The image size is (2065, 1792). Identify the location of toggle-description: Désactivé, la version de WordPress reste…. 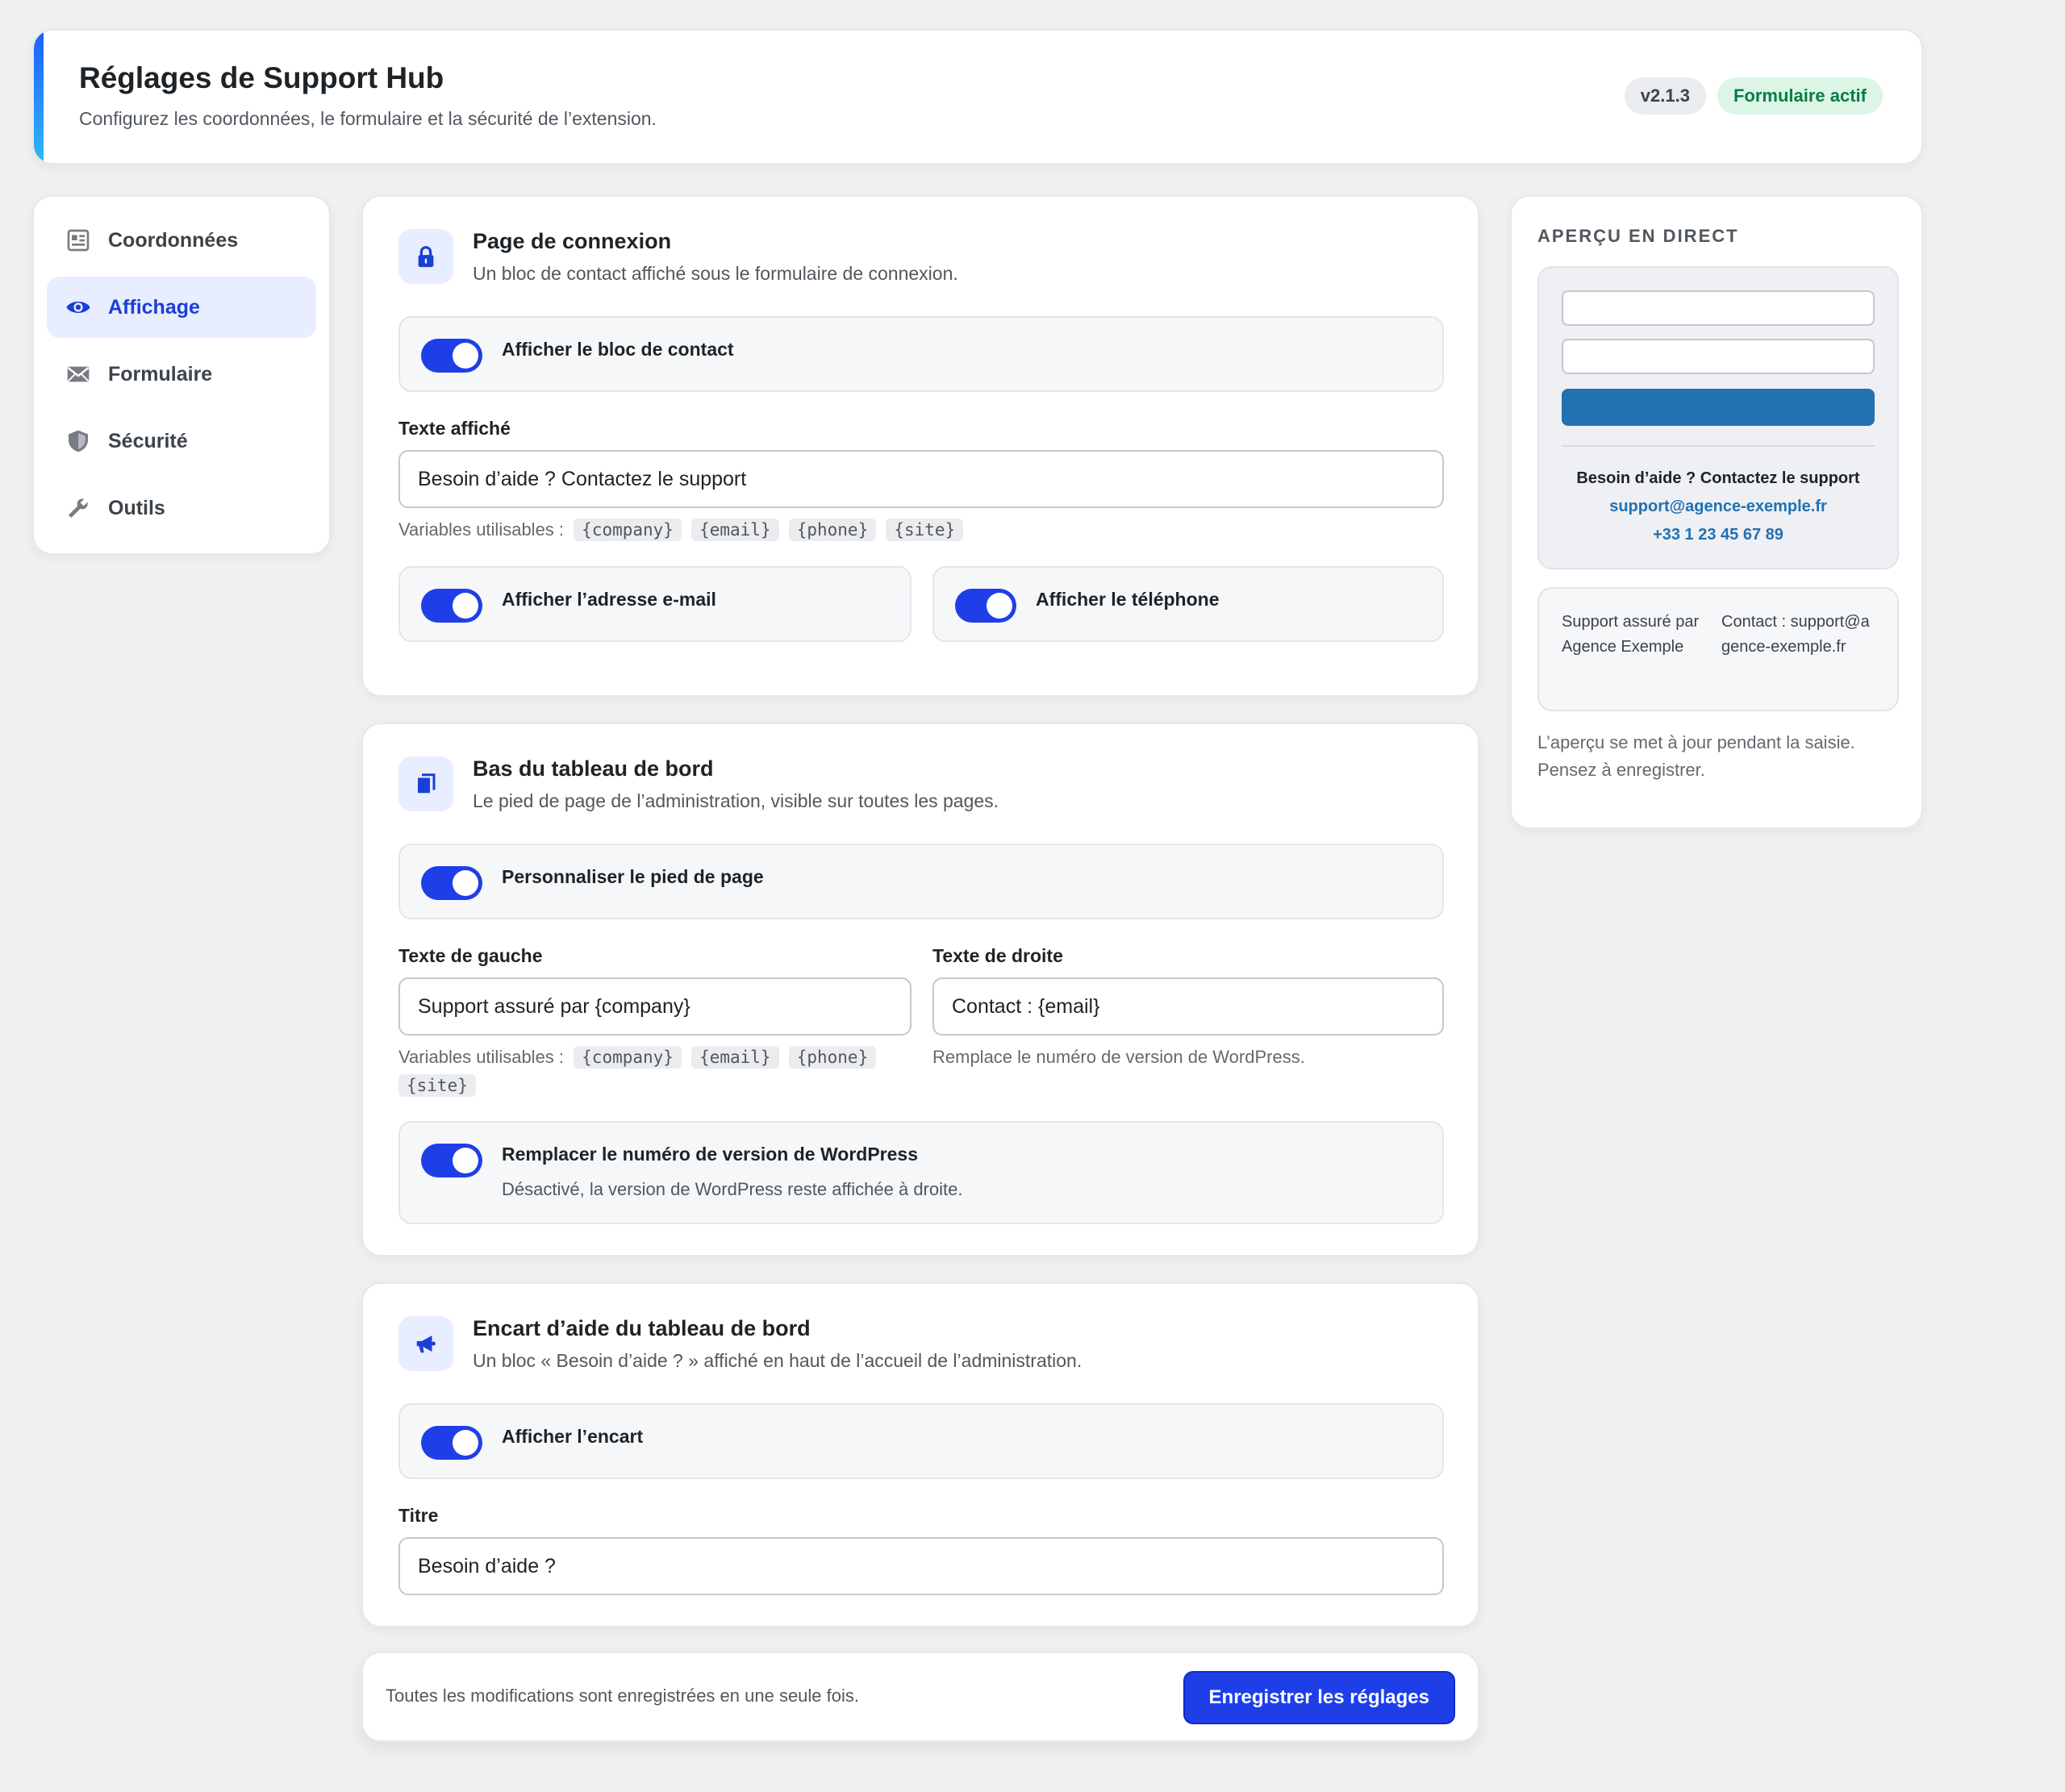
(733, 1189).